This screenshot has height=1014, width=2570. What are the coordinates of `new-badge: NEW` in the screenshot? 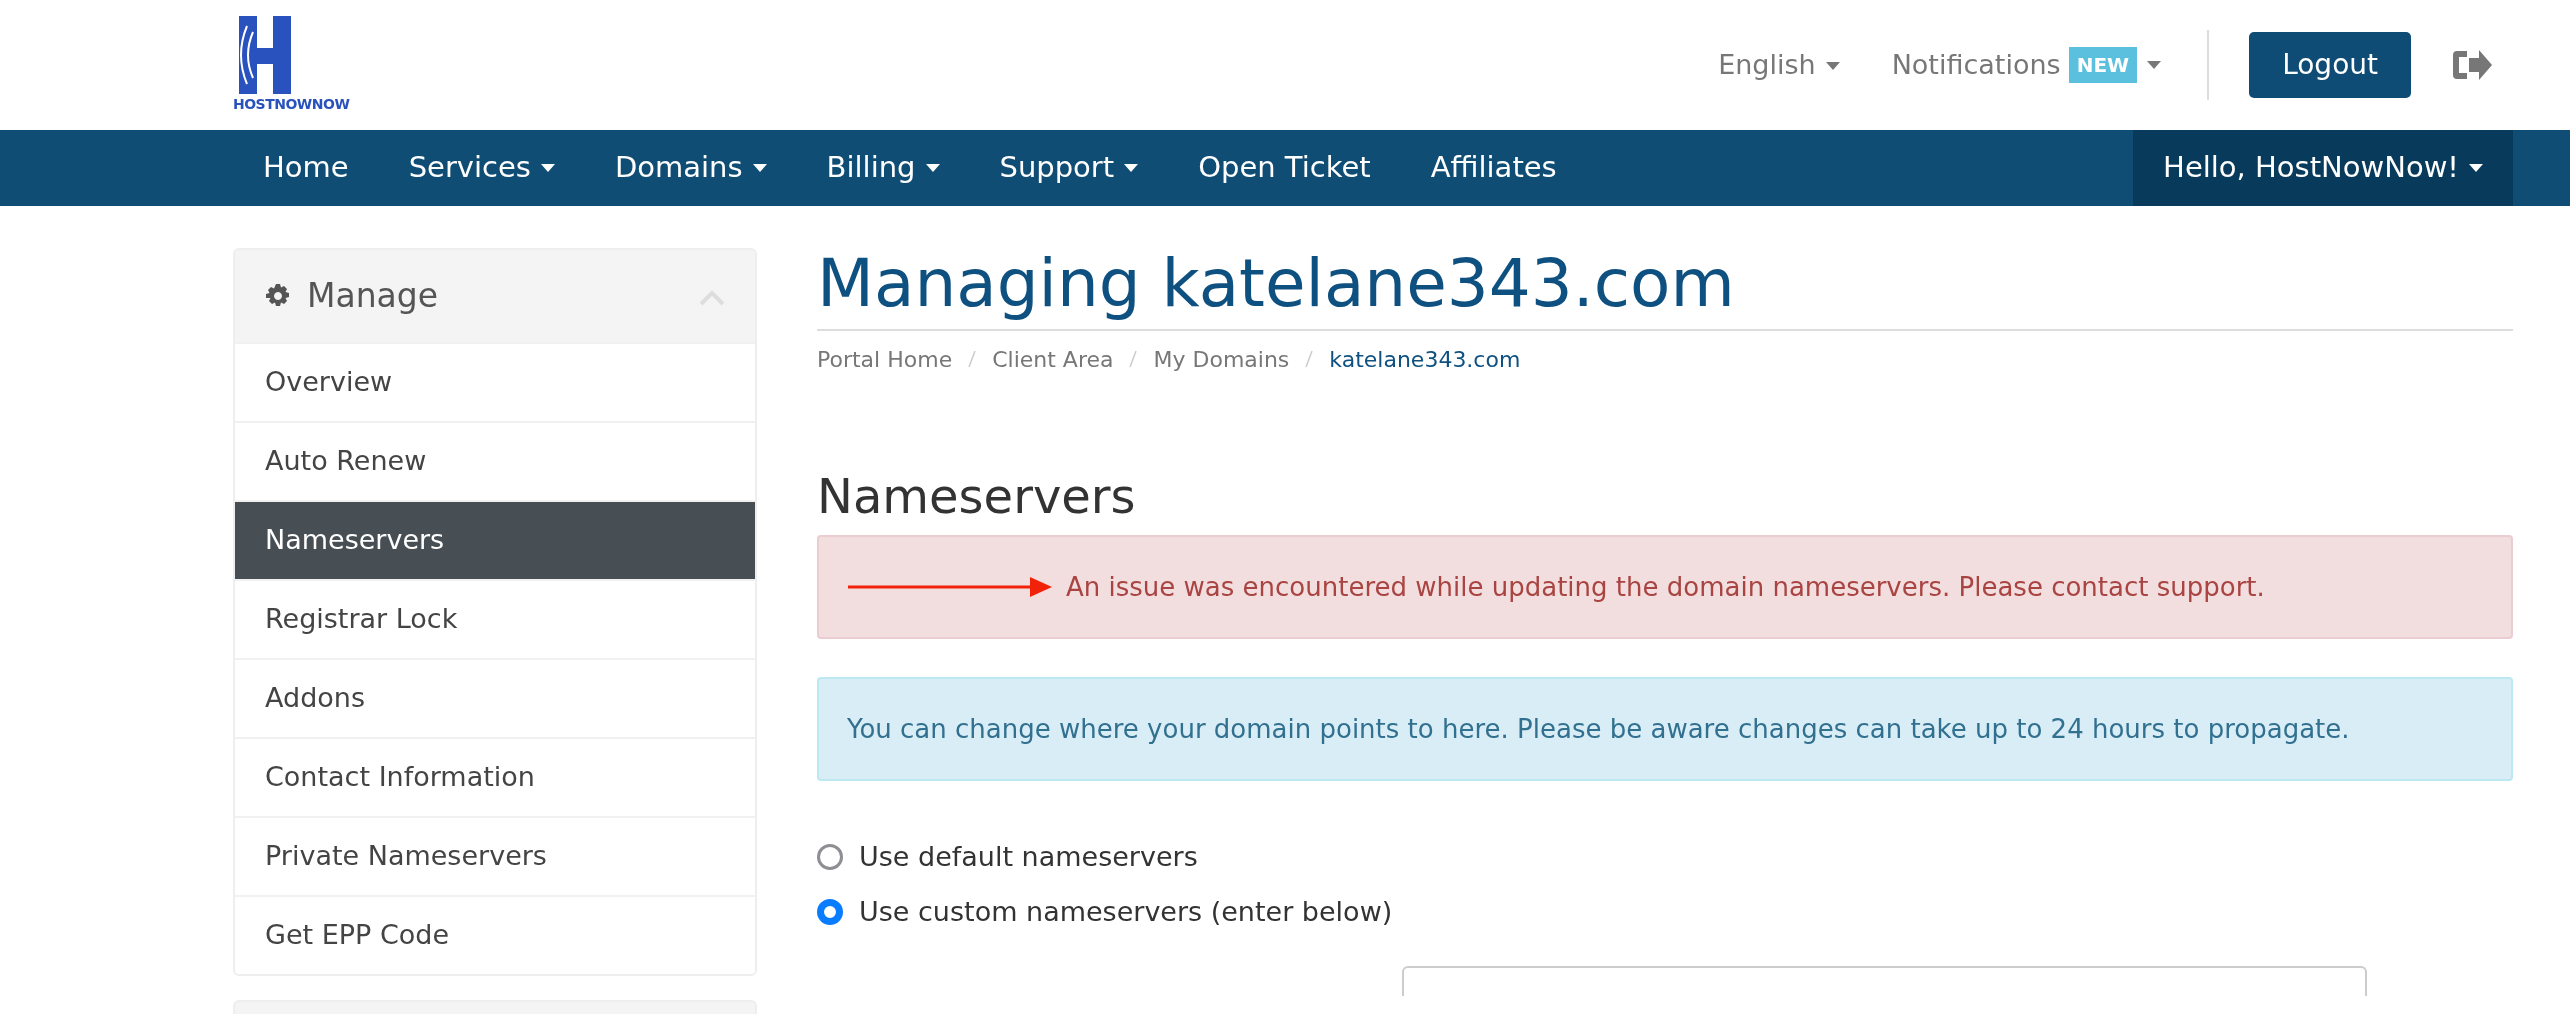 It's located at (2103, 65).